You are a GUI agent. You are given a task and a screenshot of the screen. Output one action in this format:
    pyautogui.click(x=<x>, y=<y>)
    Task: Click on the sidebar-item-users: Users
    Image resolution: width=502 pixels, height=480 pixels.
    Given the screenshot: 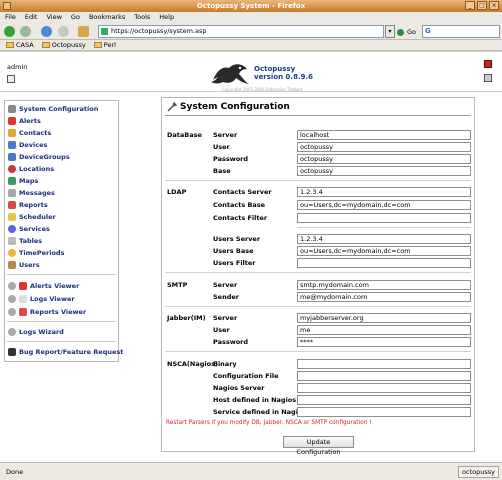 What is the action you would take?
    pyautogui.click(x=24, y=265)
    